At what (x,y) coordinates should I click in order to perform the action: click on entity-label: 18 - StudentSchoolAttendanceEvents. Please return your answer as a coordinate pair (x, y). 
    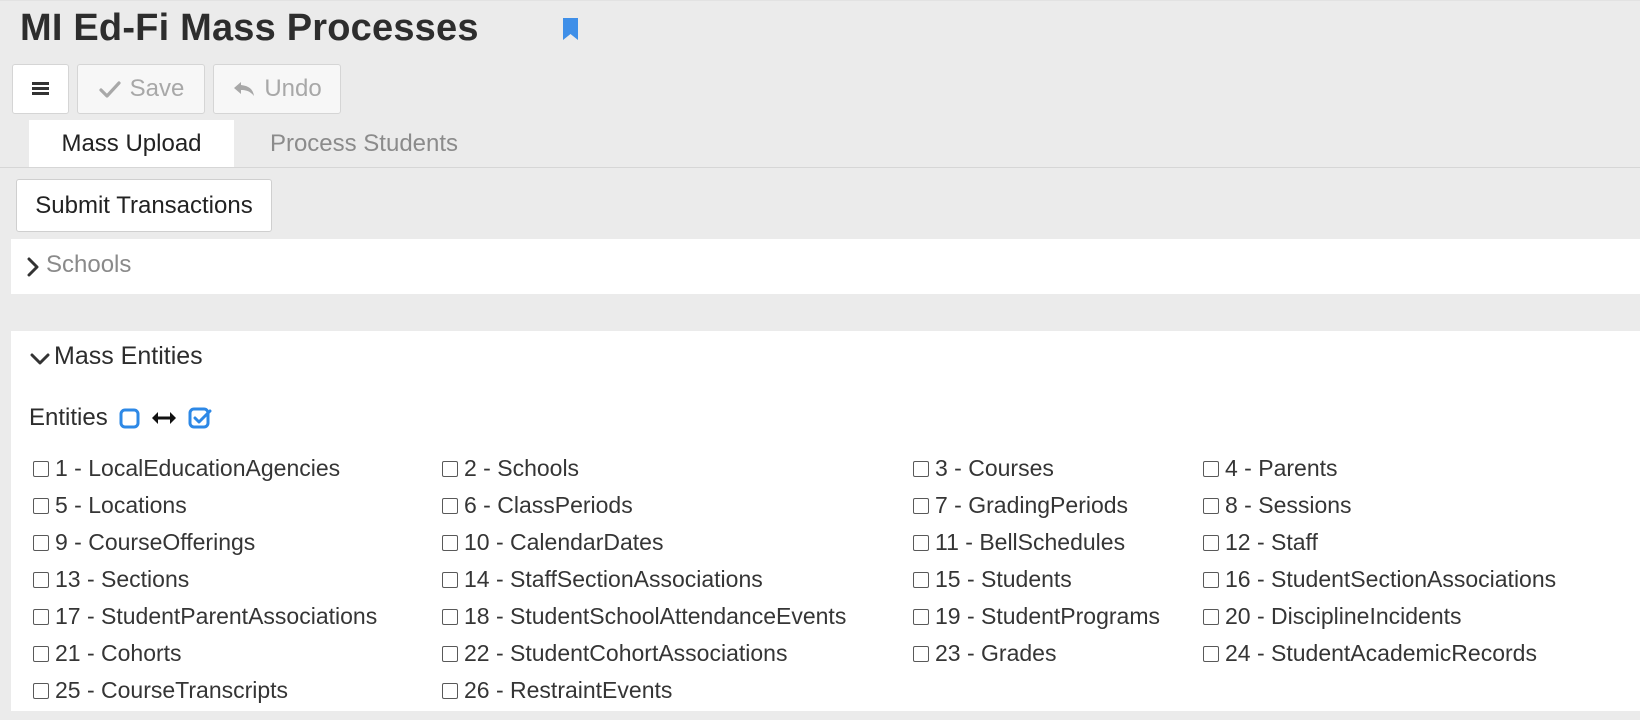
    Looking at the image, I should click on (655, 616).